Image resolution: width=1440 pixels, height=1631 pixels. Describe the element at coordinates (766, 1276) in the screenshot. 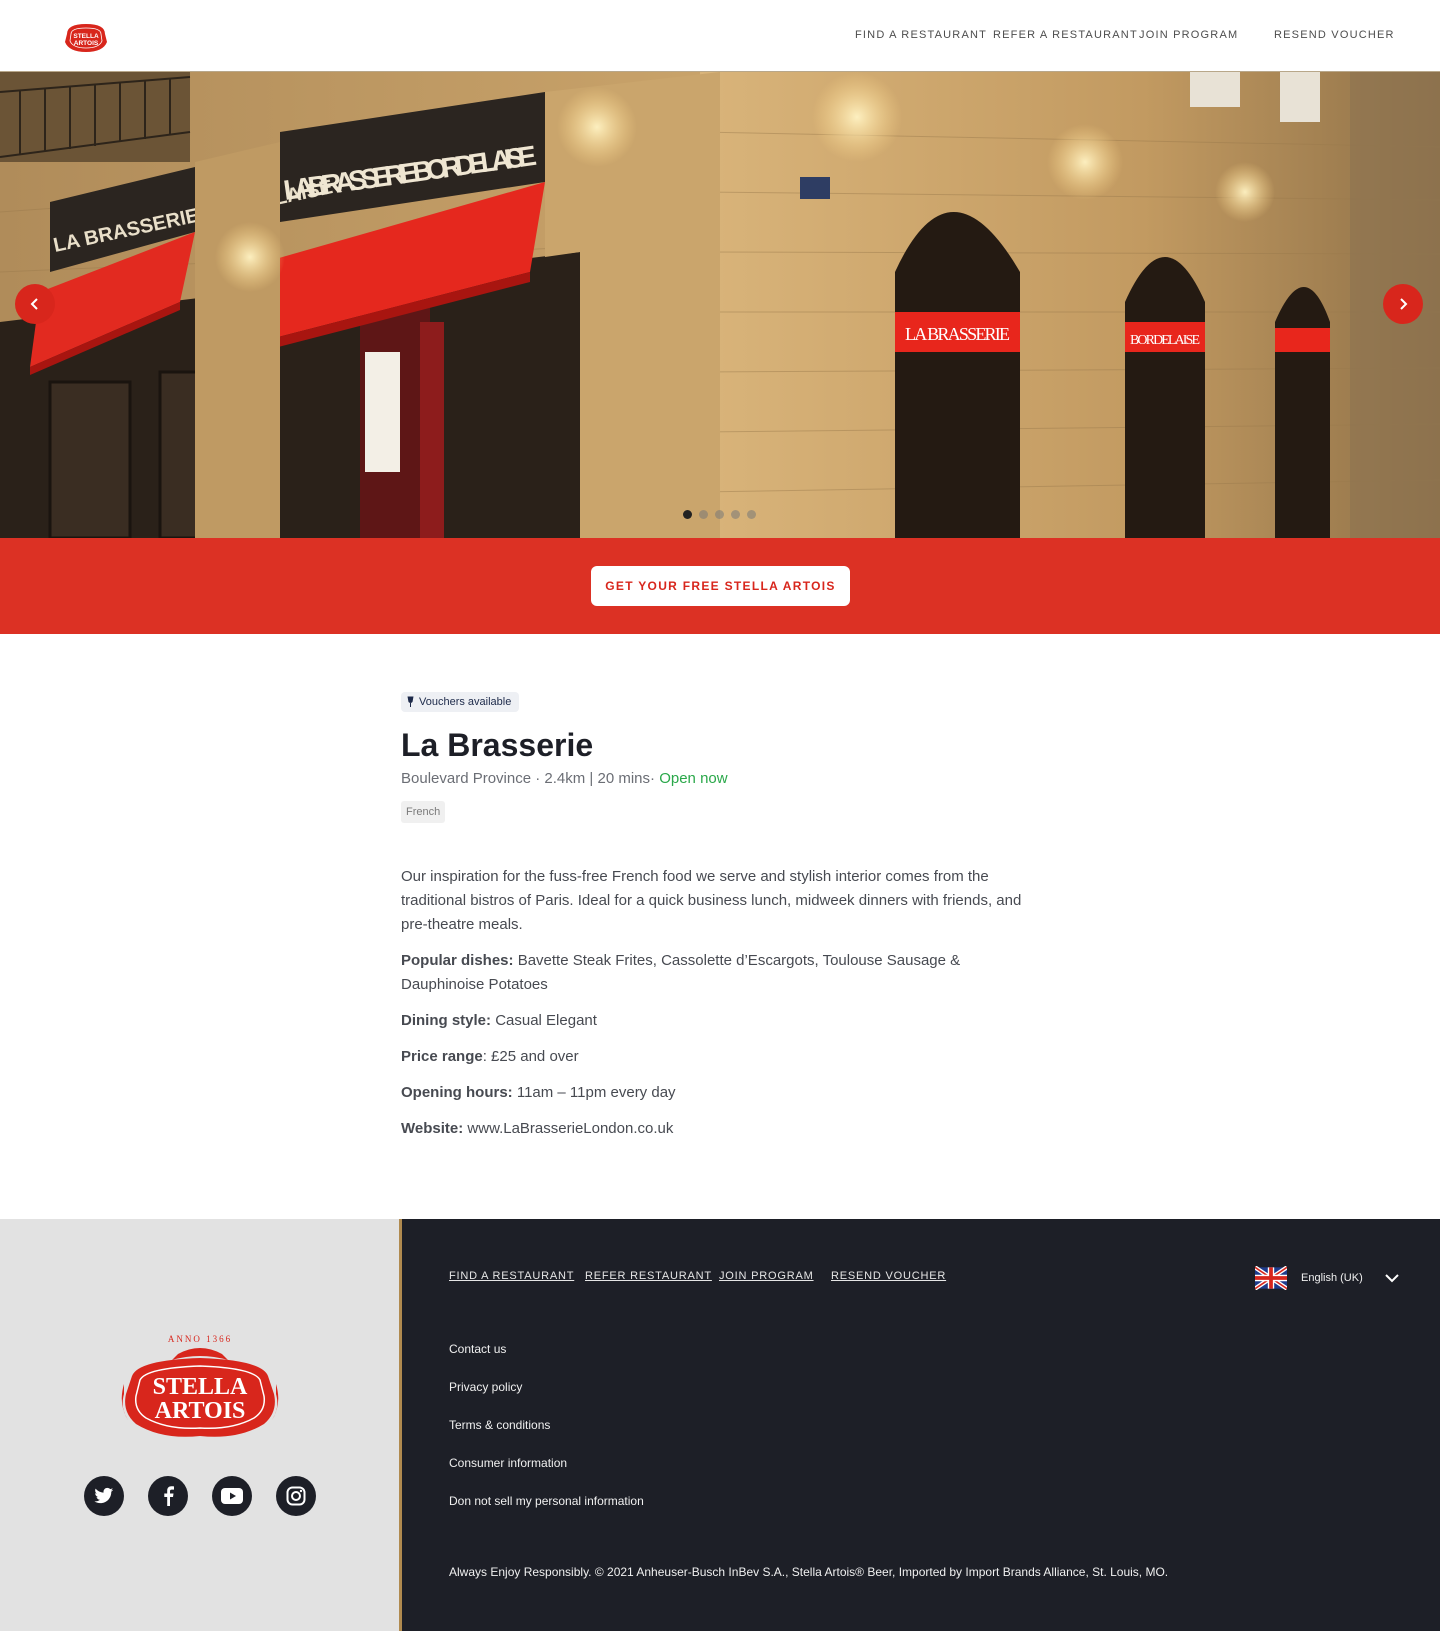

I see `footer-nav-join-program: JOIN PROGRAM` at that location.